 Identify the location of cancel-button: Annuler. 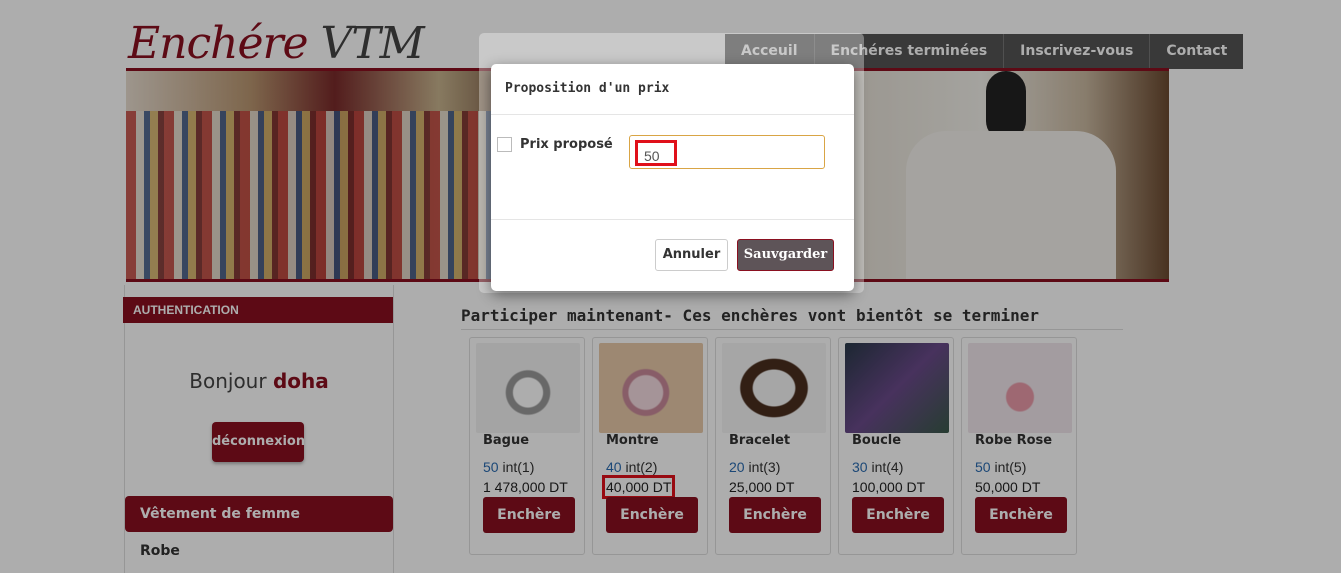
(691, 255).